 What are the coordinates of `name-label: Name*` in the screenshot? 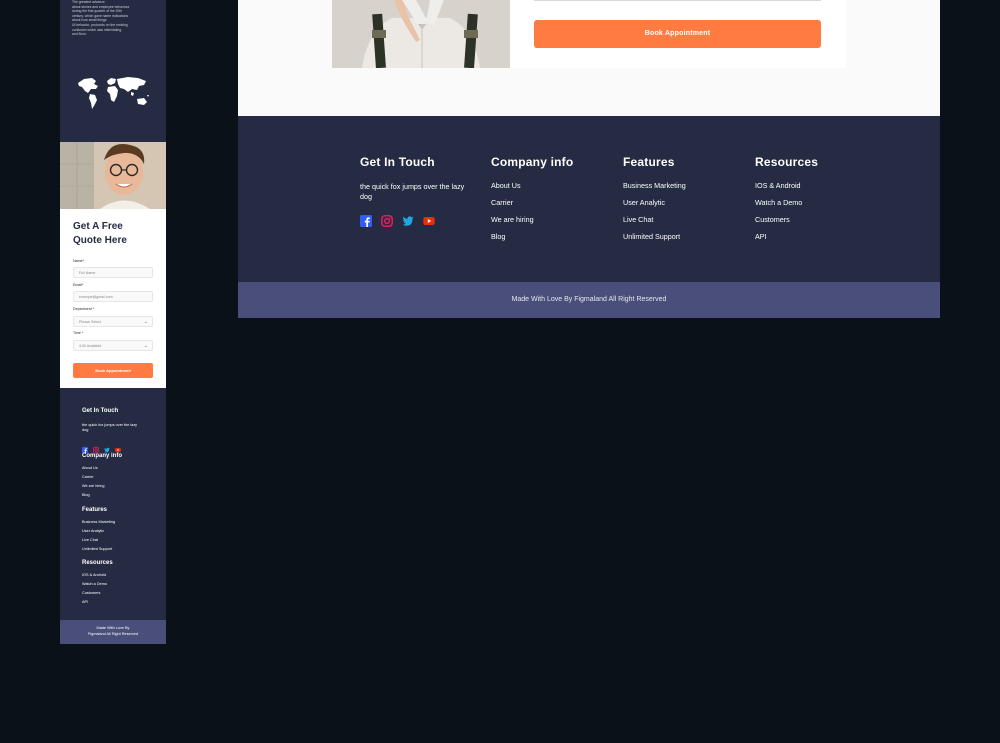 It's located at (78, 261).